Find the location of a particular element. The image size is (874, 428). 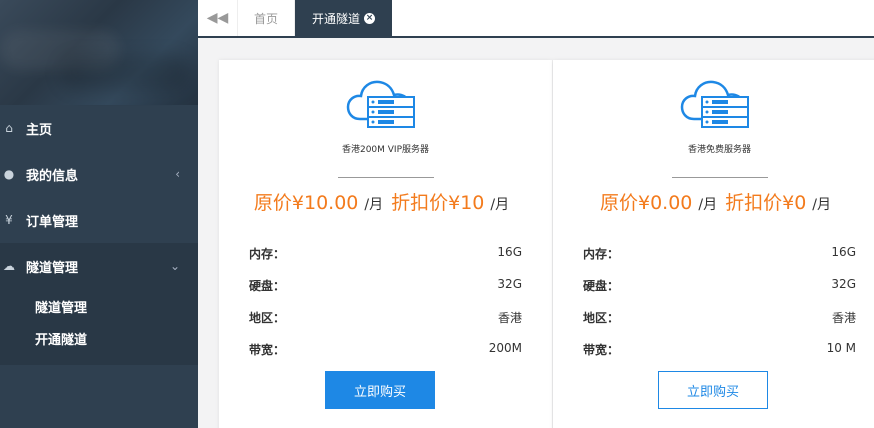

product-name: 香港免费服务器 is located at coordinates (719, 150).